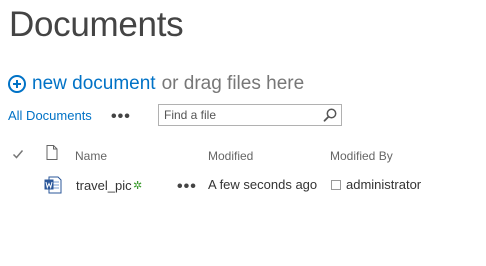  What do you see at coordinates (91, 156) in the screenshot?
I see `column-header-name: Name` at bounding box center [91, 156].